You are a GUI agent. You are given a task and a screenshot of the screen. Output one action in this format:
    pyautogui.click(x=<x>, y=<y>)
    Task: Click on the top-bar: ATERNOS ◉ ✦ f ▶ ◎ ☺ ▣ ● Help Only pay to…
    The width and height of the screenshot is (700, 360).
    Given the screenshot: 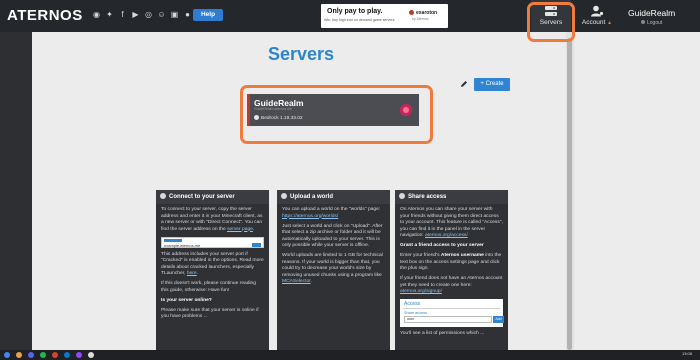 What is the action you would take?
    pyautogui.click(x=350, y=16)
    